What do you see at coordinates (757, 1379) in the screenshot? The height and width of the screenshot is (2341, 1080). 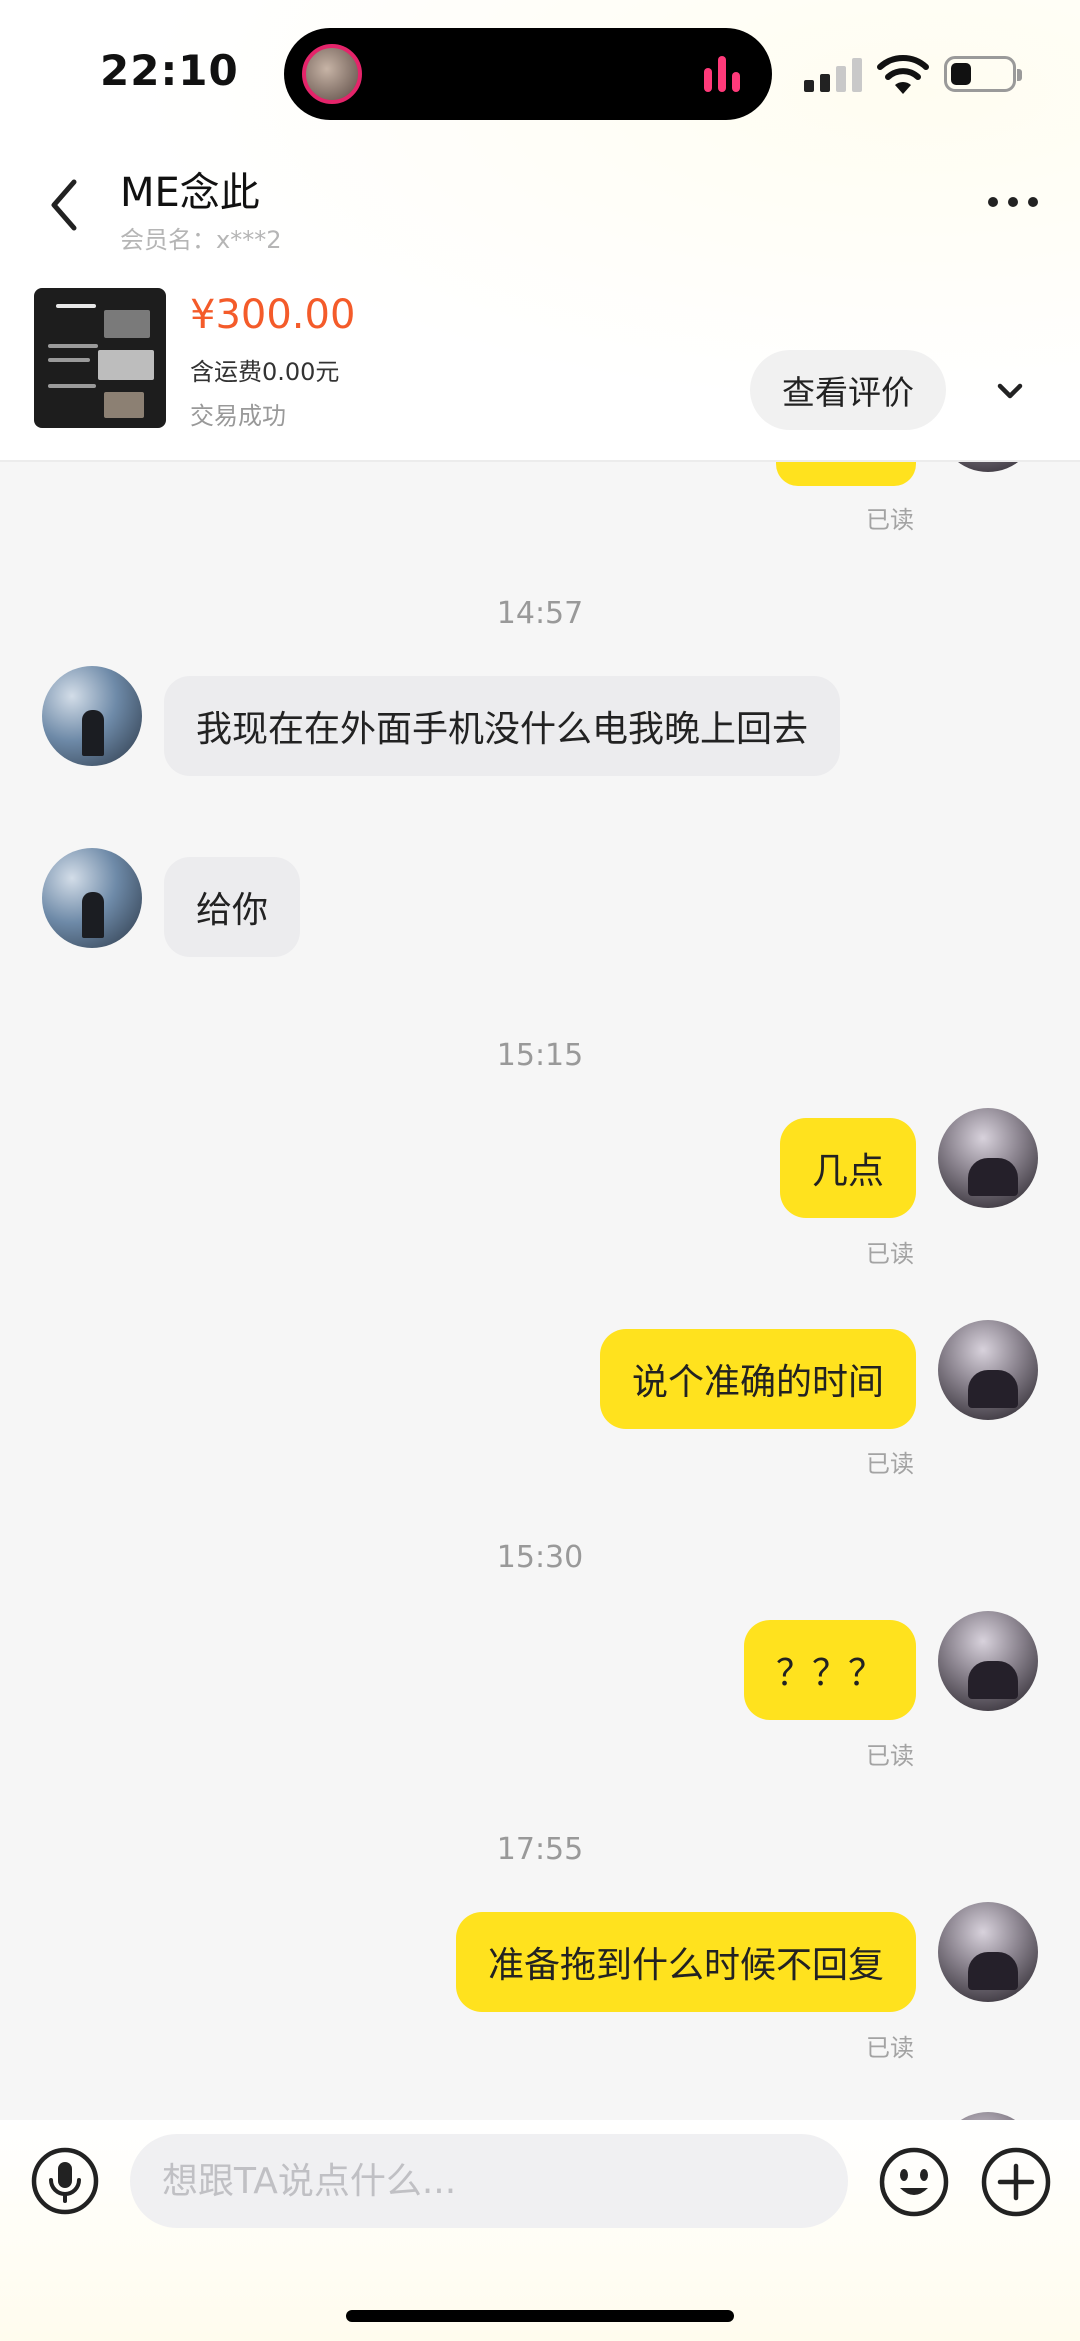 I see `message-bubble: 说个准确的时间` at bounding box center [757, 1379].